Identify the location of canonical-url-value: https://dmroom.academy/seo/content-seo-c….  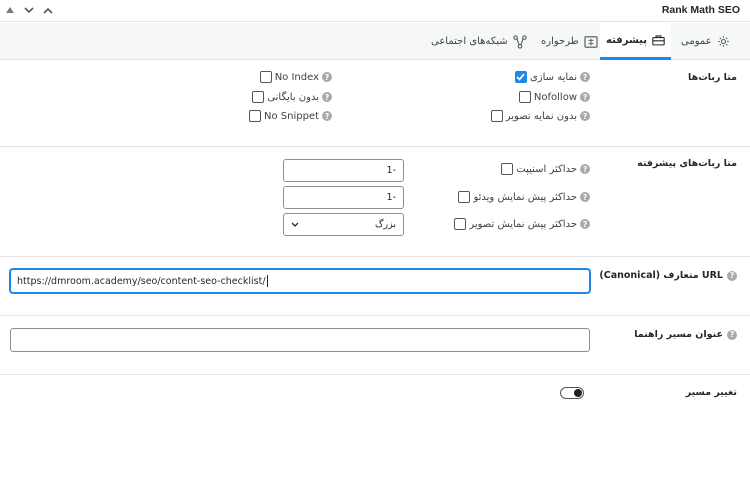
(141, 281).